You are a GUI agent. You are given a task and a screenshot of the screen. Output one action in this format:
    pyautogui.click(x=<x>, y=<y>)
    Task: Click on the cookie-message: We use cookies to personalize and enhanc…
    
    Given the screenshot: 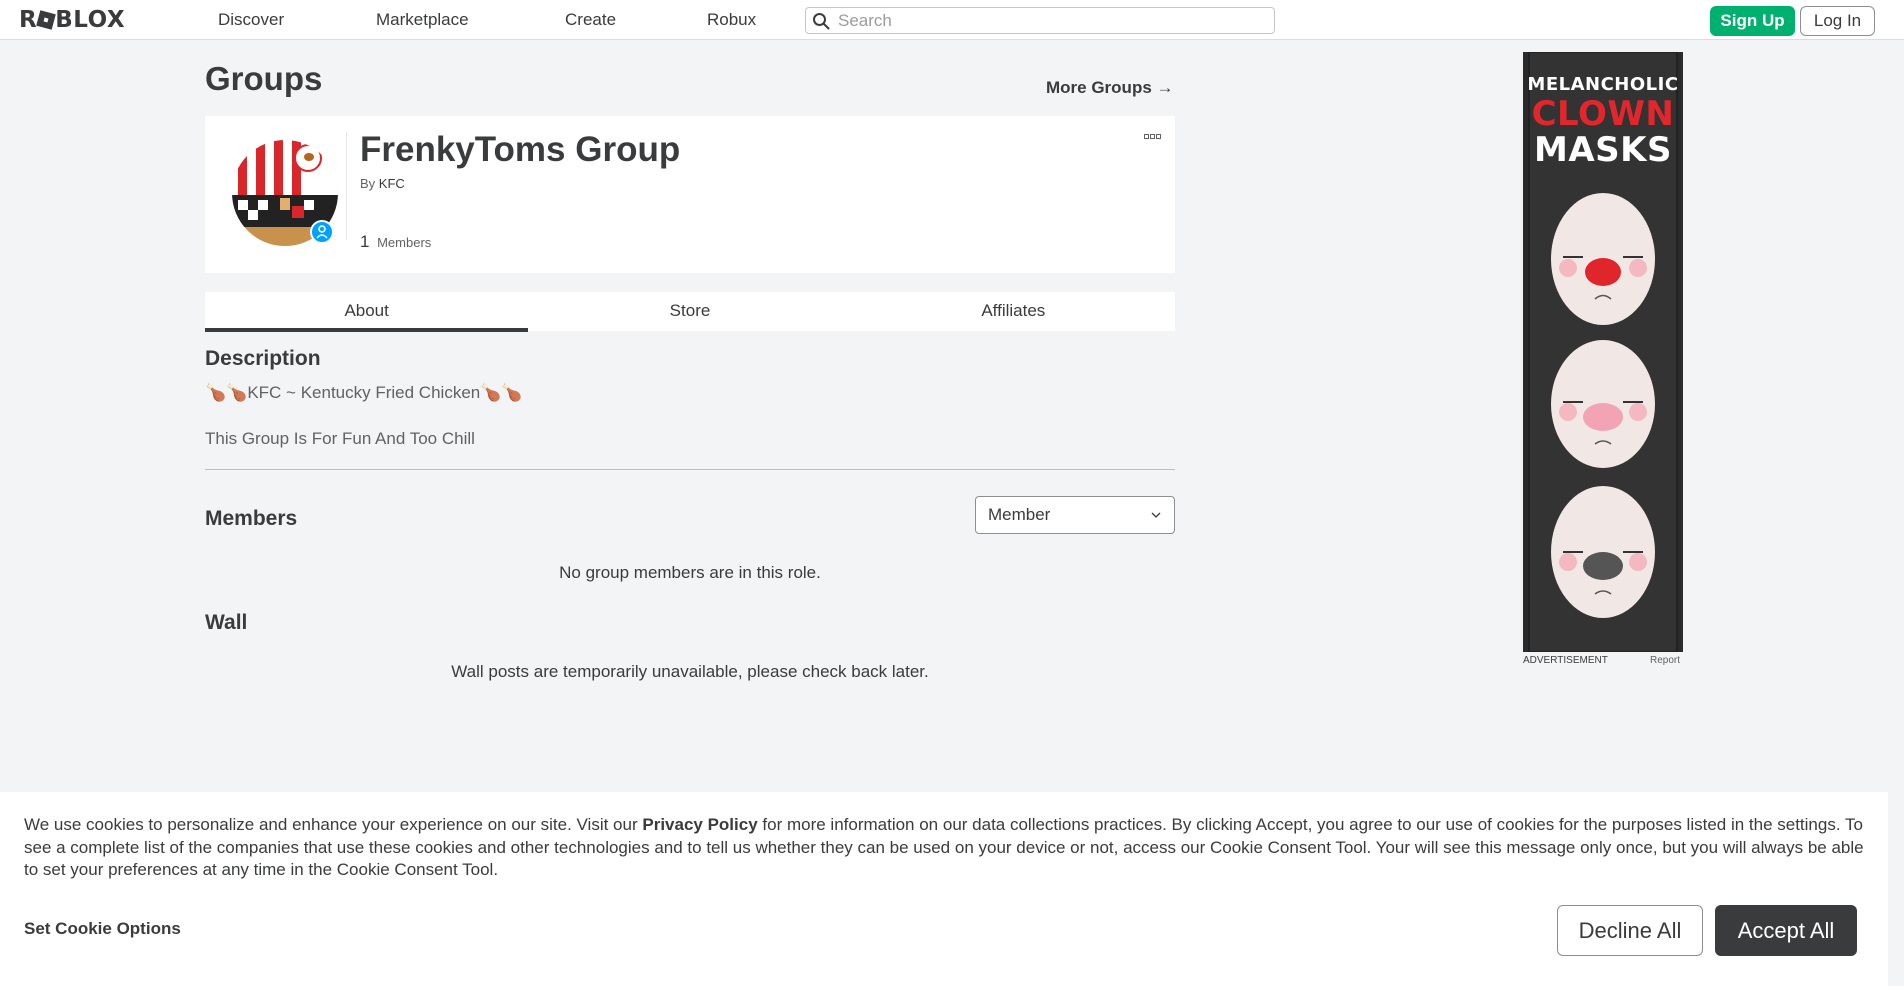 What is the action you would take?
    pyautogui.click(x=949, y=848)
    